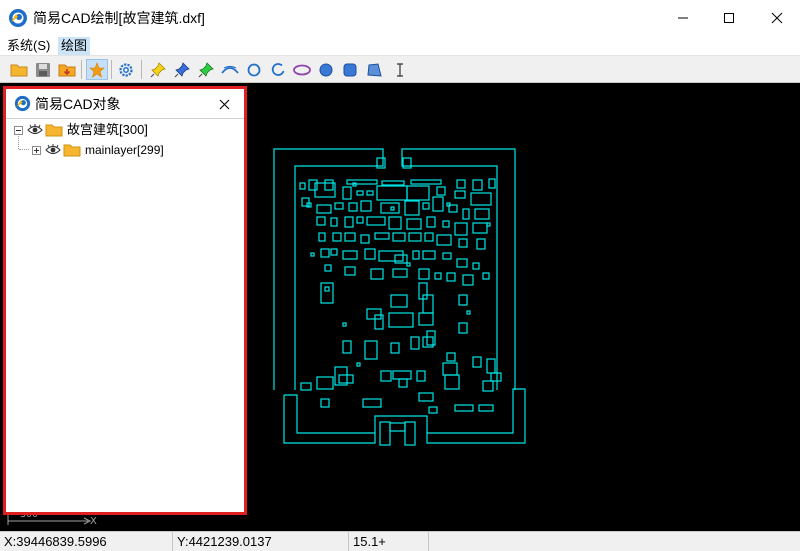 The height and width of the screenshot is (551, 800). I want to click on axis-x-label: X, so click(93, 521).